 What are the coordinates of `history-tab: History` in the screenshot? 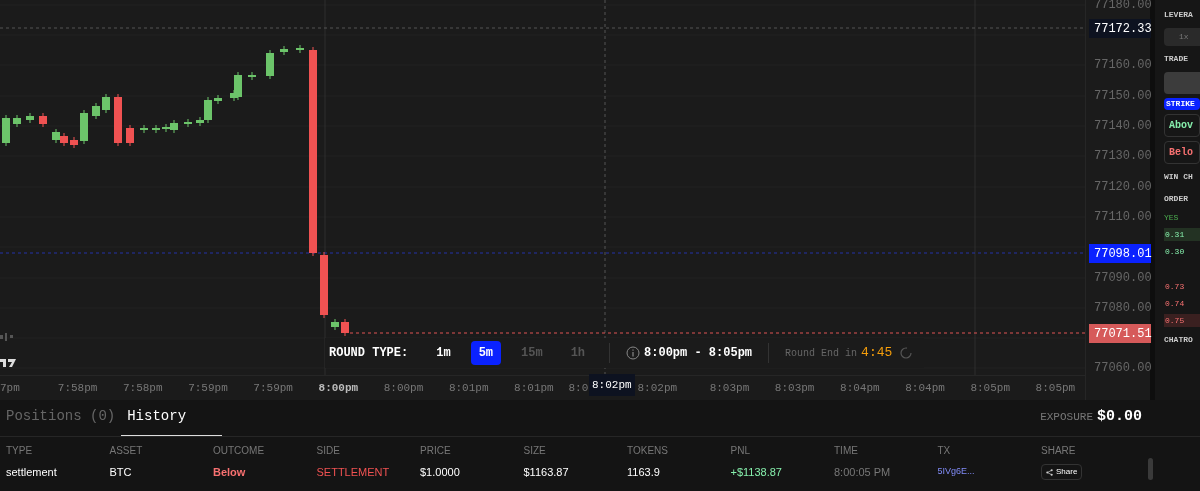 It's located at (172, 421).